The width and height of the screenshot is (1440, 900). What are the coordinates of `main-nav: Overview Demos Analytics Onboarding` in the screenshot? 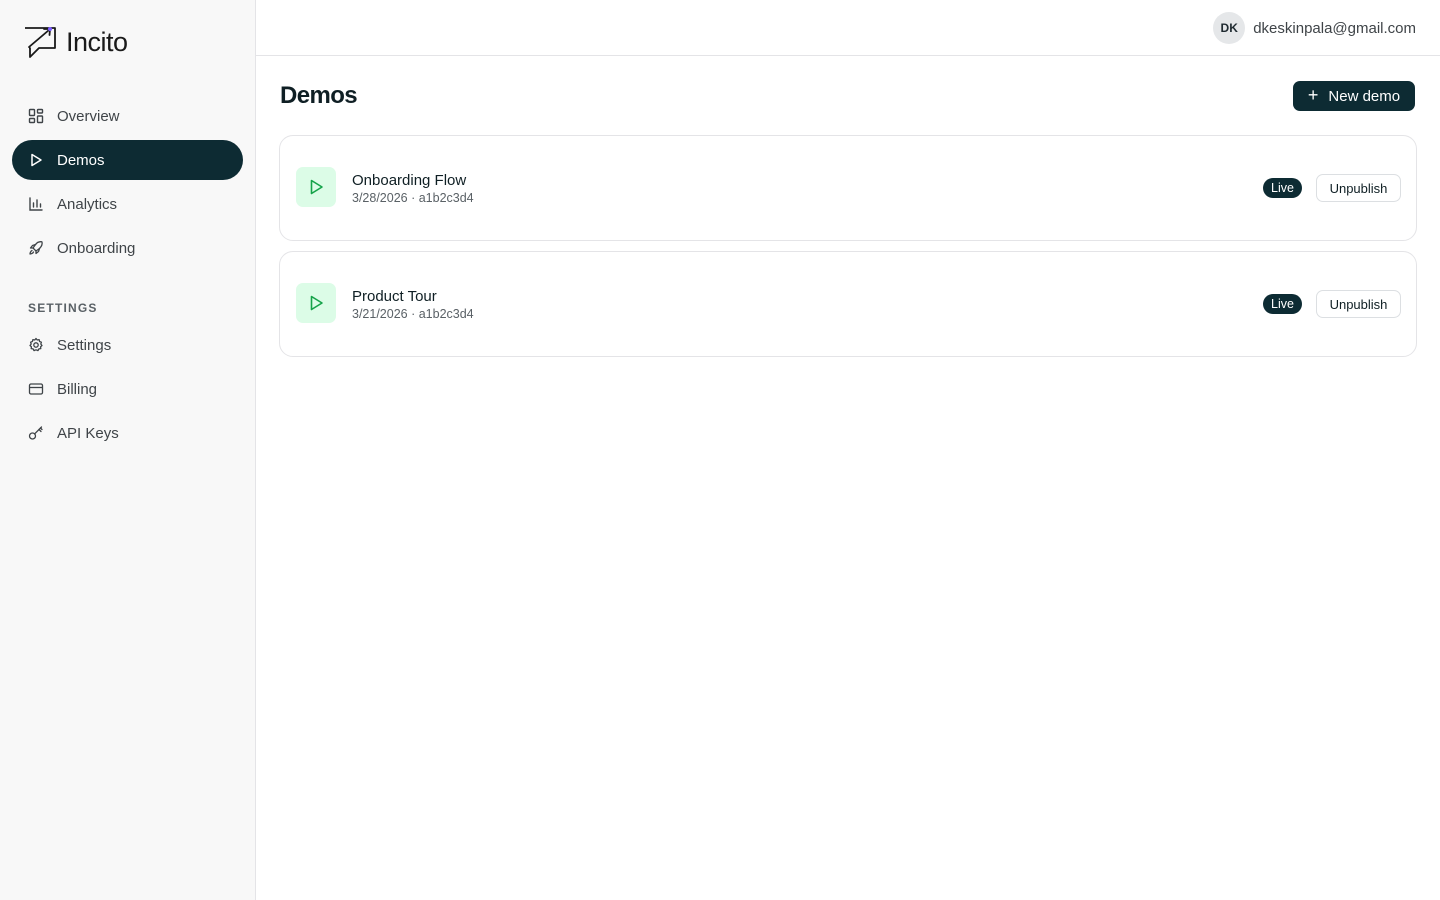 It's located at (127, 184).